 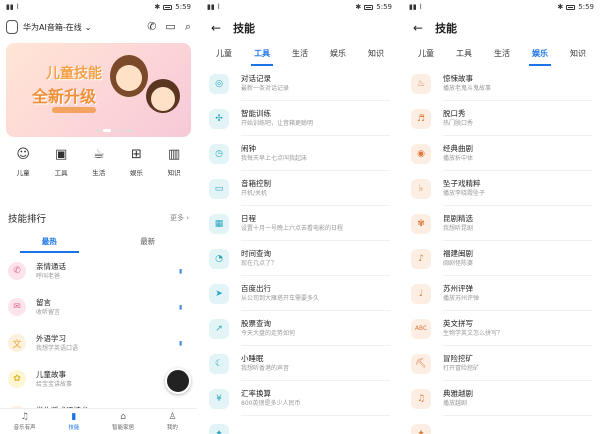 What do you see at coordinates (129, 78) in the screenshot?
I see `girl-face` at bounding box center [129, 78].